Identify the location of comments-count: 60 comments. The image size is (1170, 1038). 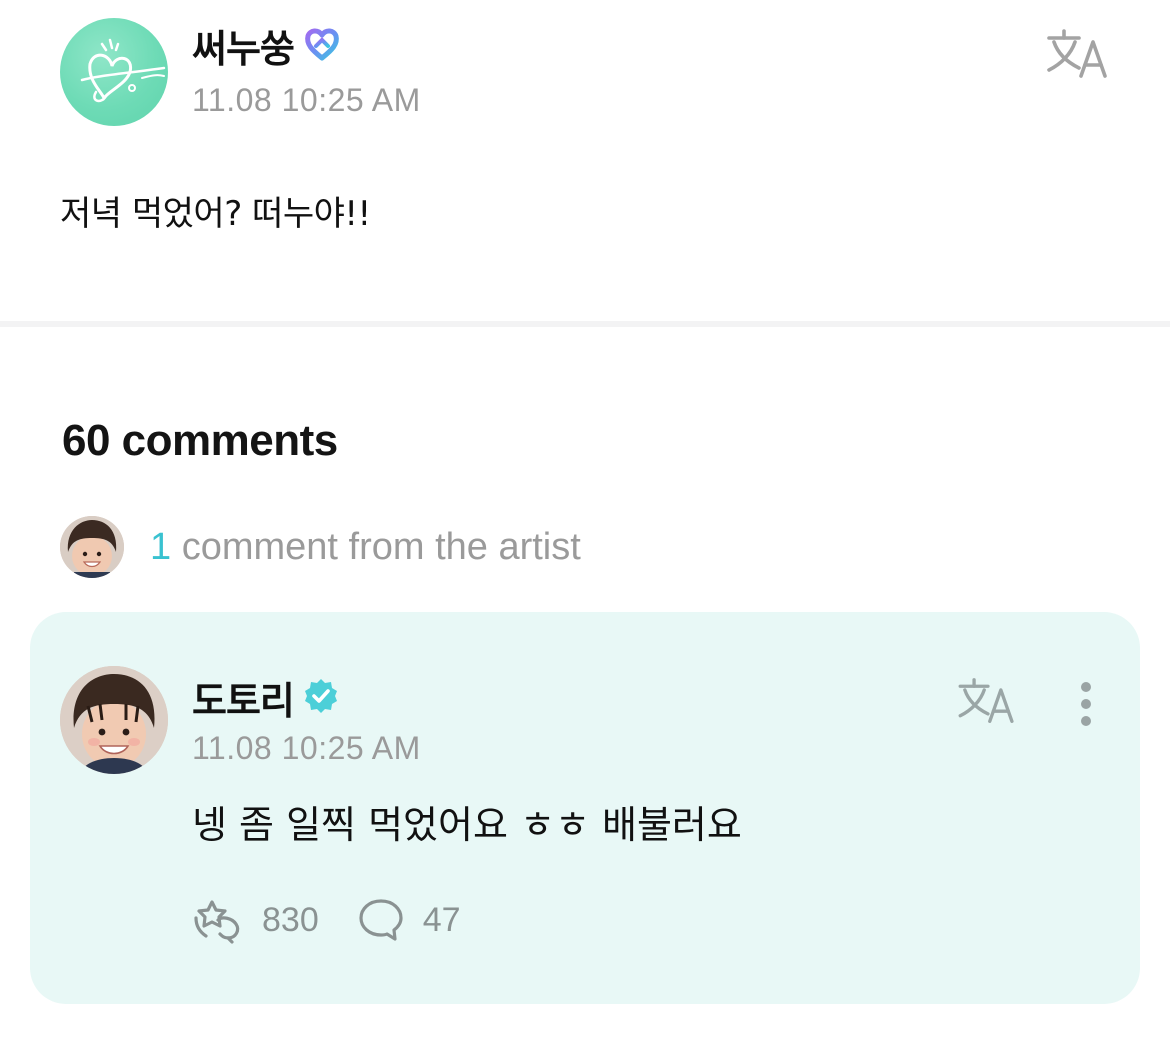
(200, 440).